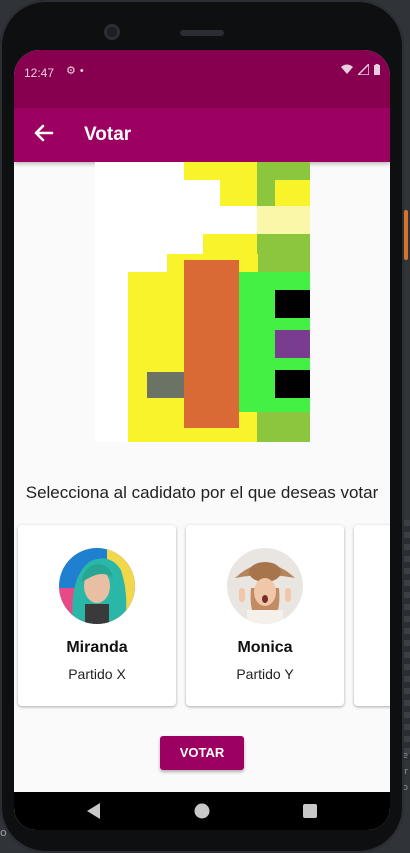 The width and height of the screenshot is (410, 853). I want to click on candidate-card-miranda: Miranda Partido X, so click(97, 615).